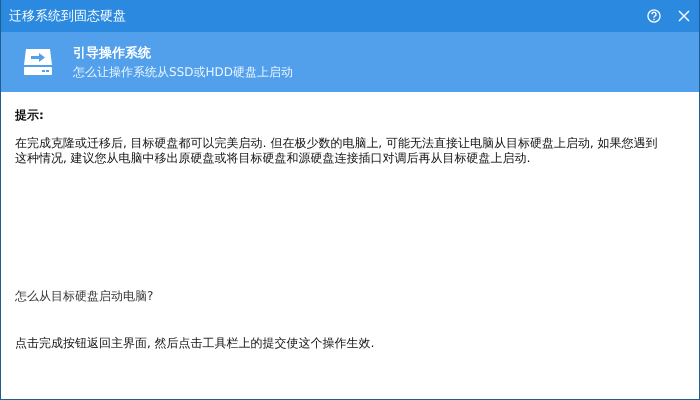 This screenshot has width=700, height=400. I want to click on drive-icon, so click(38, 62).